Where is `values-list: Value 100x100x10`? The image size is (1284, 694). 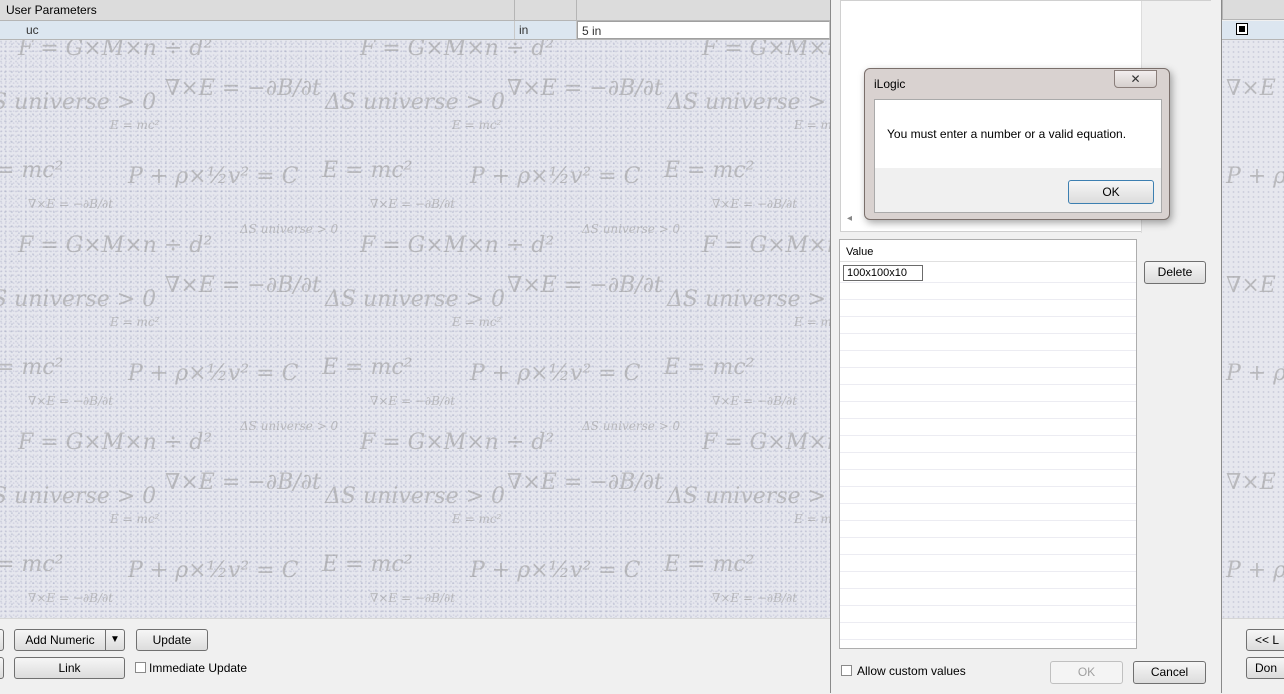
values-list: Value 100x100x10 is located at coordinates (988, 444).